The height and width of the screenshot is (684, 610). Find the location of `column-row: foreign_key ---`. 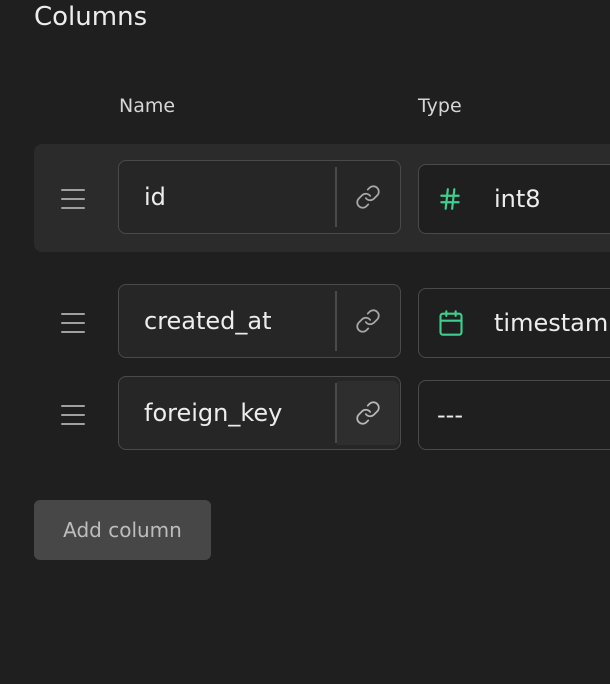

column-row: foreign_key --- is located at coordinates (322, 414).